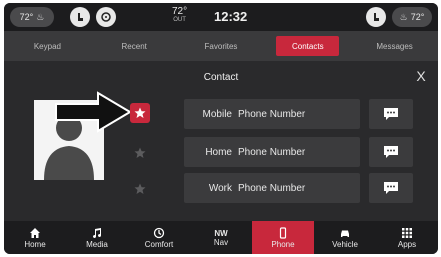 The height and width of the screenshot is (257, 441). I want to click on nav-label: Phone, so click(283, 244).